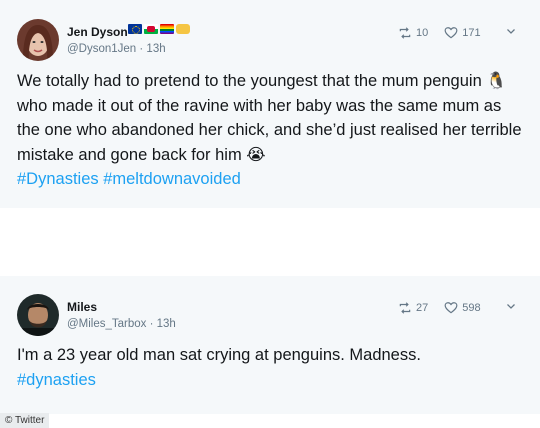 This screenshot has height=428, width=540. I want to click on tweet-actions: 10 171, so click(457, 32).